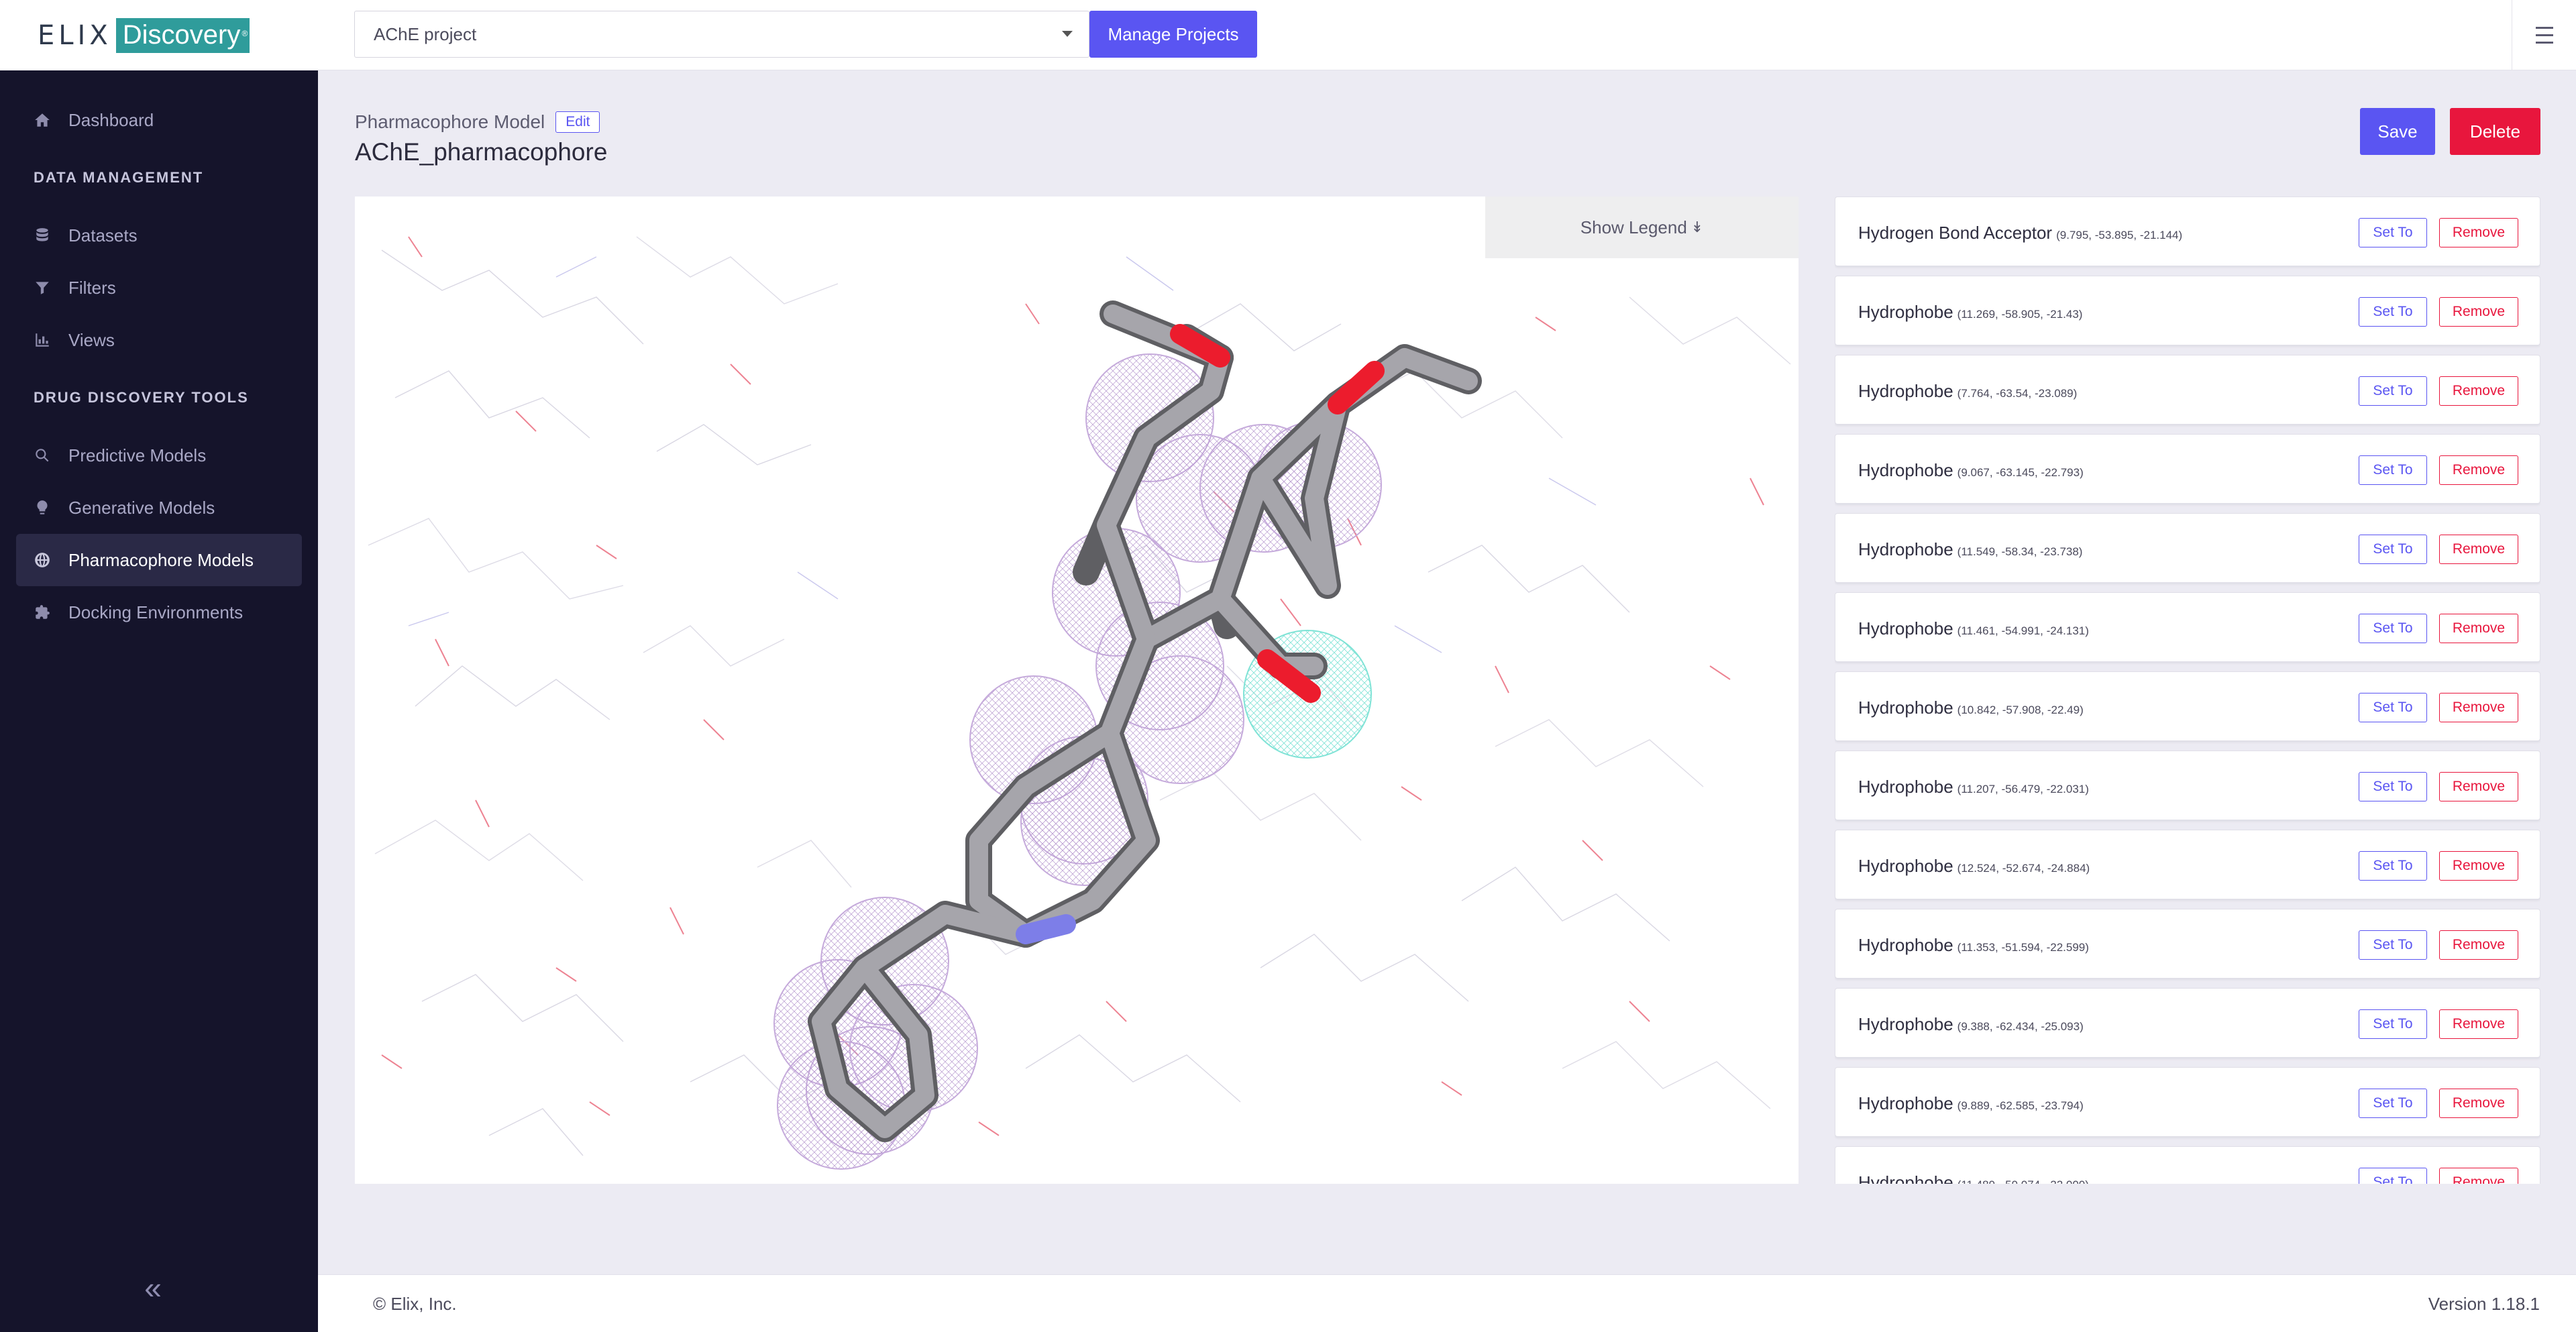 This screenshot has height=1332, width=2576. Describe the element at coordinates (42, 560) in the screenshot. I see `globe-icon` at that location.